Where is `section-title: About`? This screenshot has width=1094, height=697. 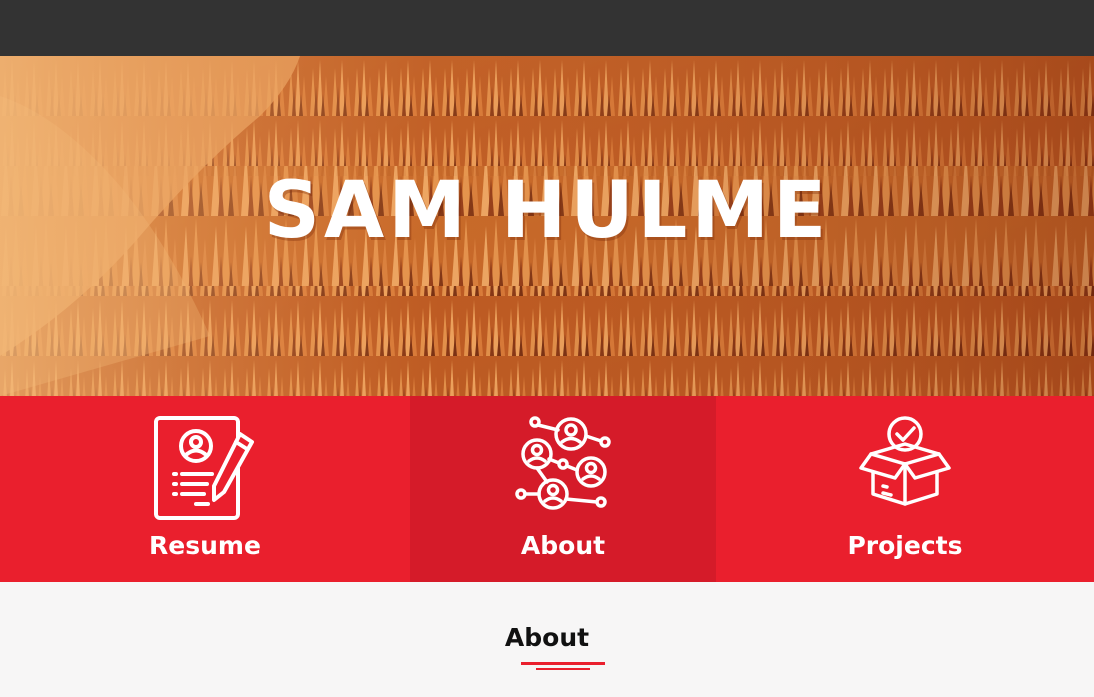 section-title: About is located at coordinates (547, 637).